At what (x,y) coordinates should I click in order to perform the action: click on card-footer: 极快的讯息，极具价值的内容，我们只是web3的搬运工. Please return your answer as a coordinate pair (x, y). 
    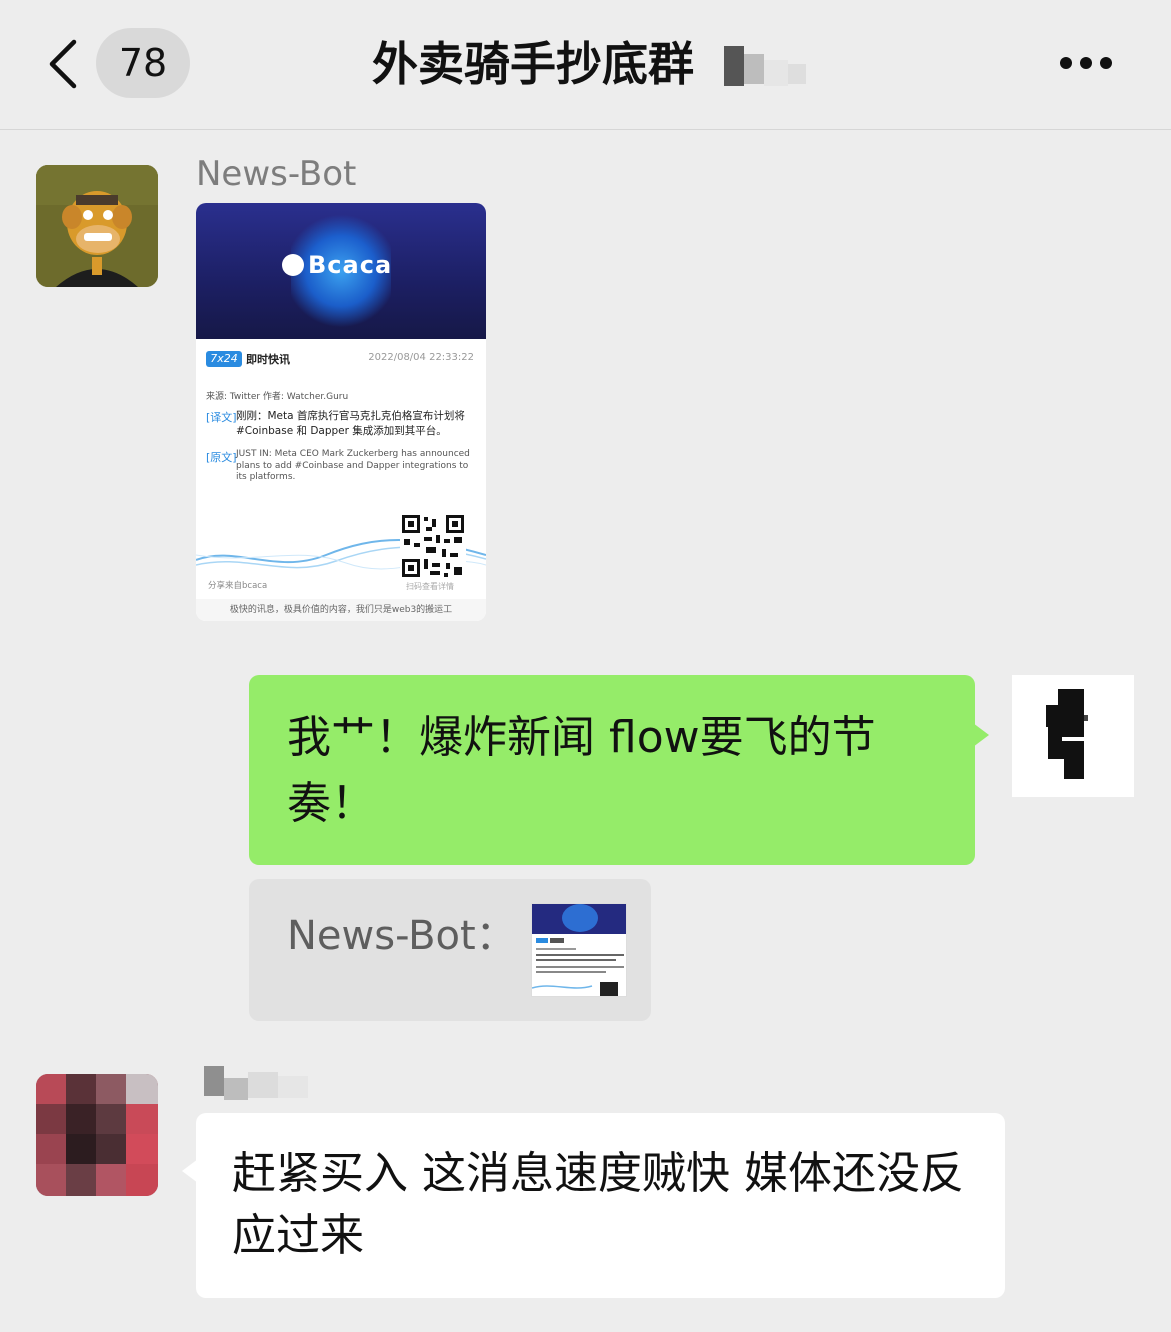
    Looking at the image, I should click on (341, 610).